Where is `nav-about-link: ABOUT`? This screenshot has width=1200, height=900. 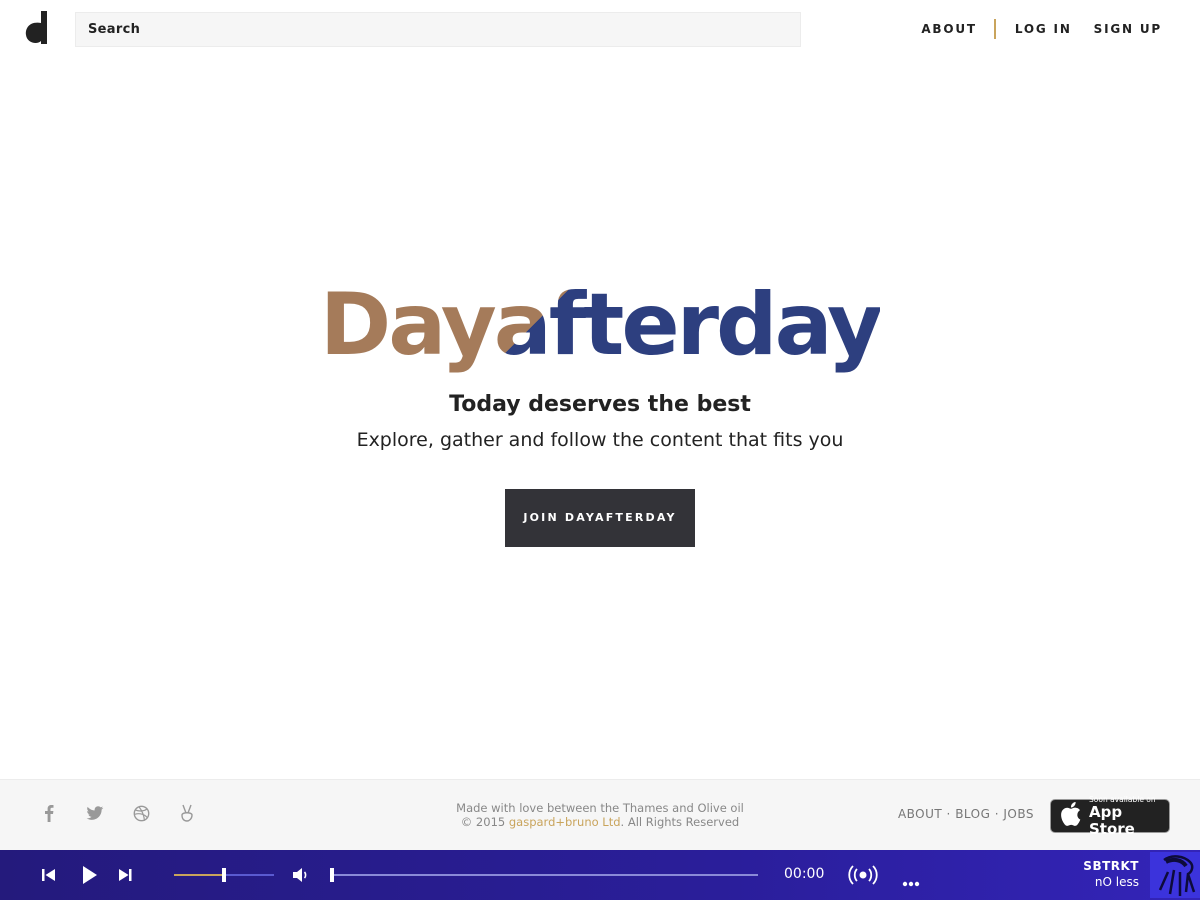 nav-about-link: ABOUT is located at coordinates (949, 29).